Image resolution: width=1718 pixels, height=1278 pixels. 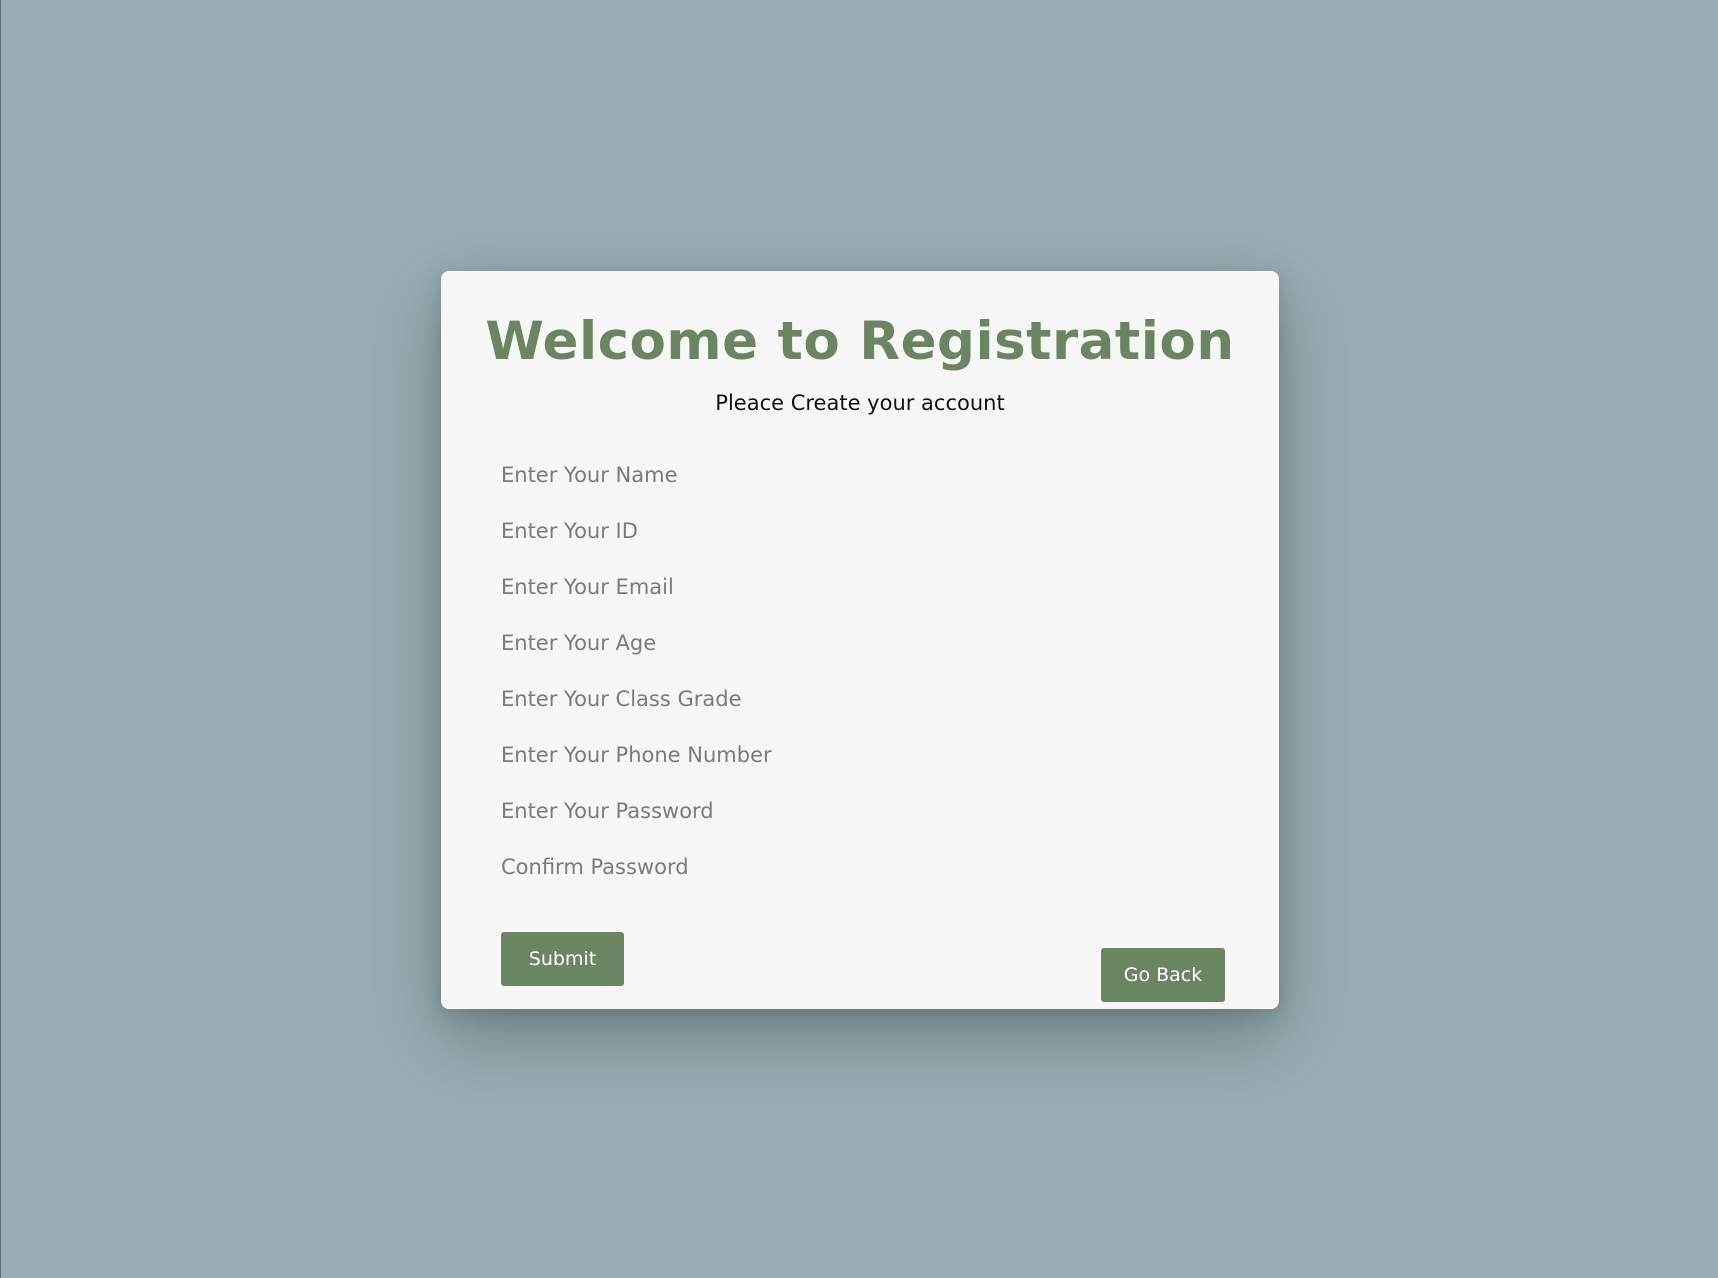 I want to click on page-subtitle: Pleace Create your account, so click(x=860, y=403).